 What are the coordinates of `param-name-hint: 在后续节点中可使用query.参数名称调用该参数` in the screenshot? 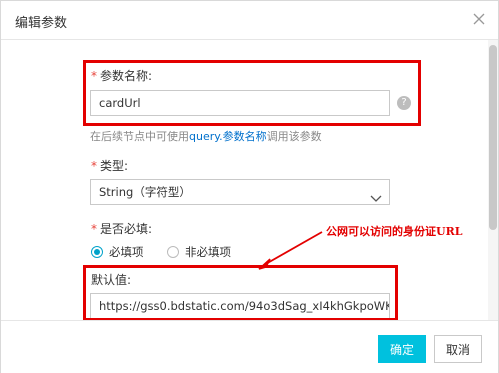 It's located at (206, 136).